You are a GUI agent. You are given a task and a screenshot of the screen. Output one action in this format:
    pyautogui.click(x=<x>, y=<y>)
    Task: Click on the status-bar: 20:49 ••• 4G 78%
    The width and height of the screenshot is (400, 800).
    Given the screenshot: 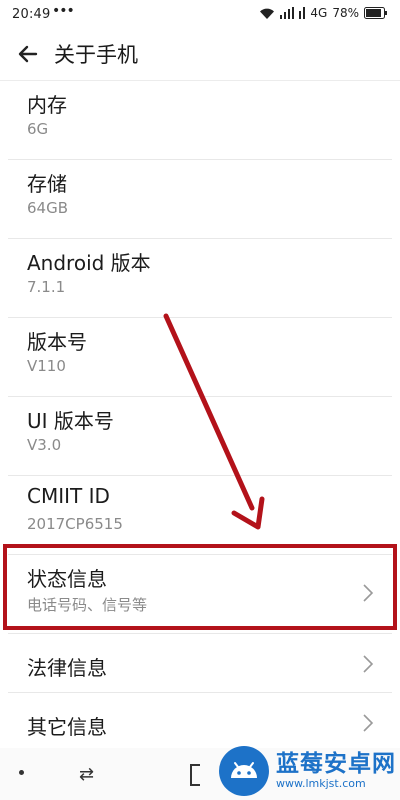 What is the action you would take?
    pyautogui.click(x=200, y=15)
    